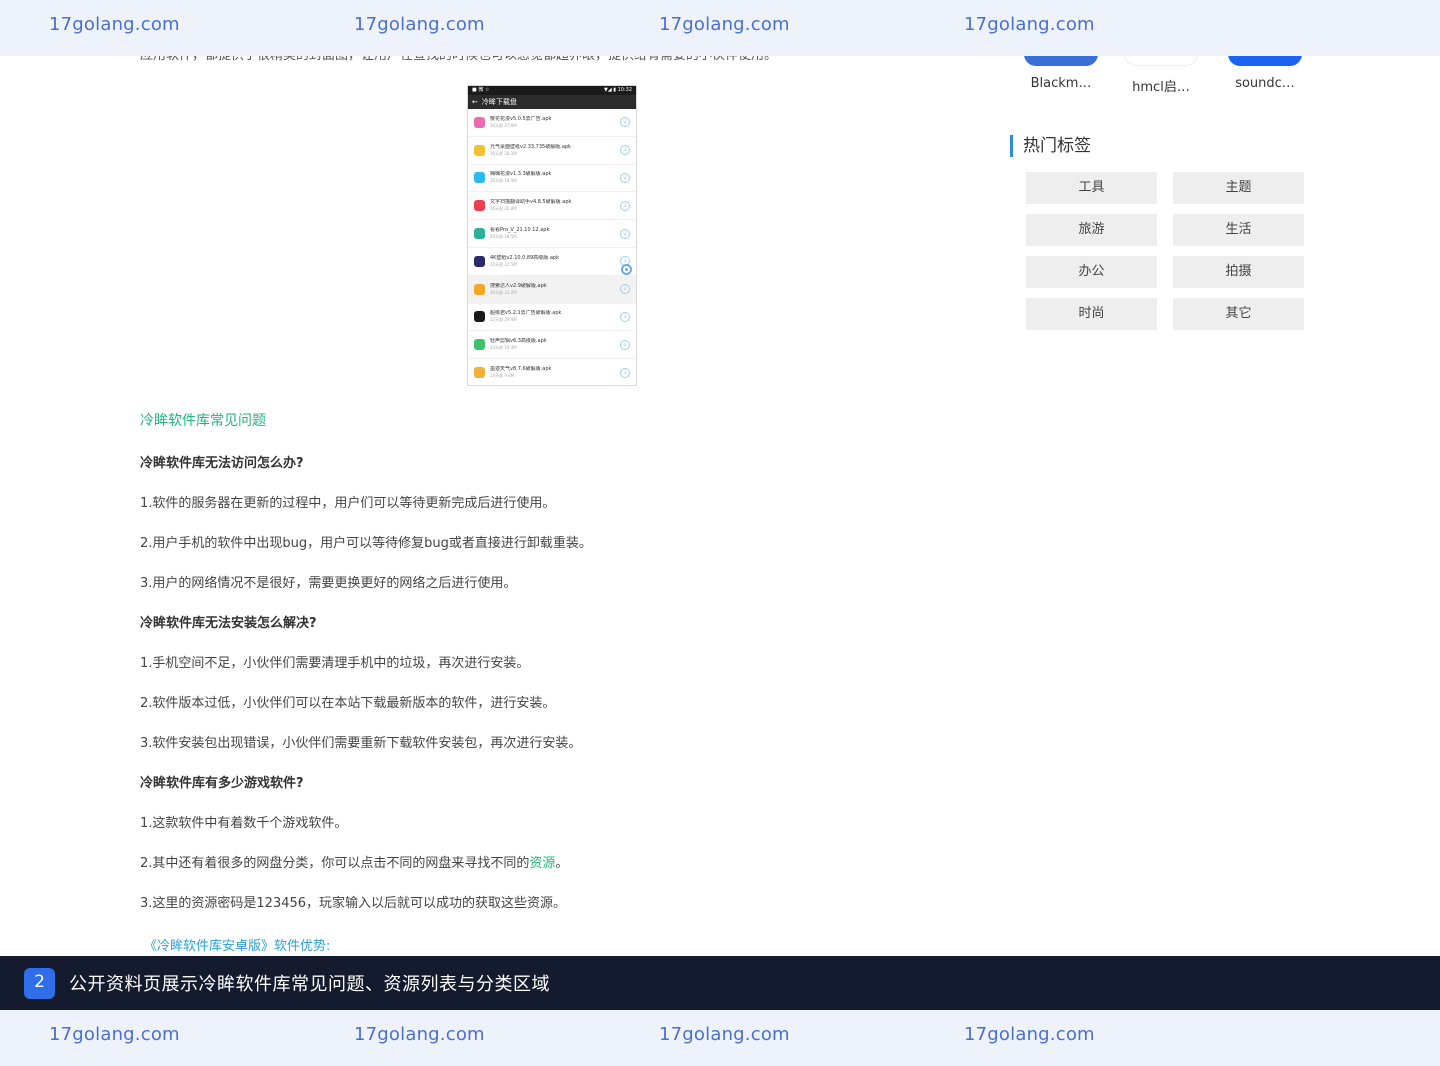 The height and width of the screenshot is (1066, 1440). What do you see at coordinates (1091, 272) in the screenshot?
I see `tag-button: 办公` at bounding box center [1091, 272].